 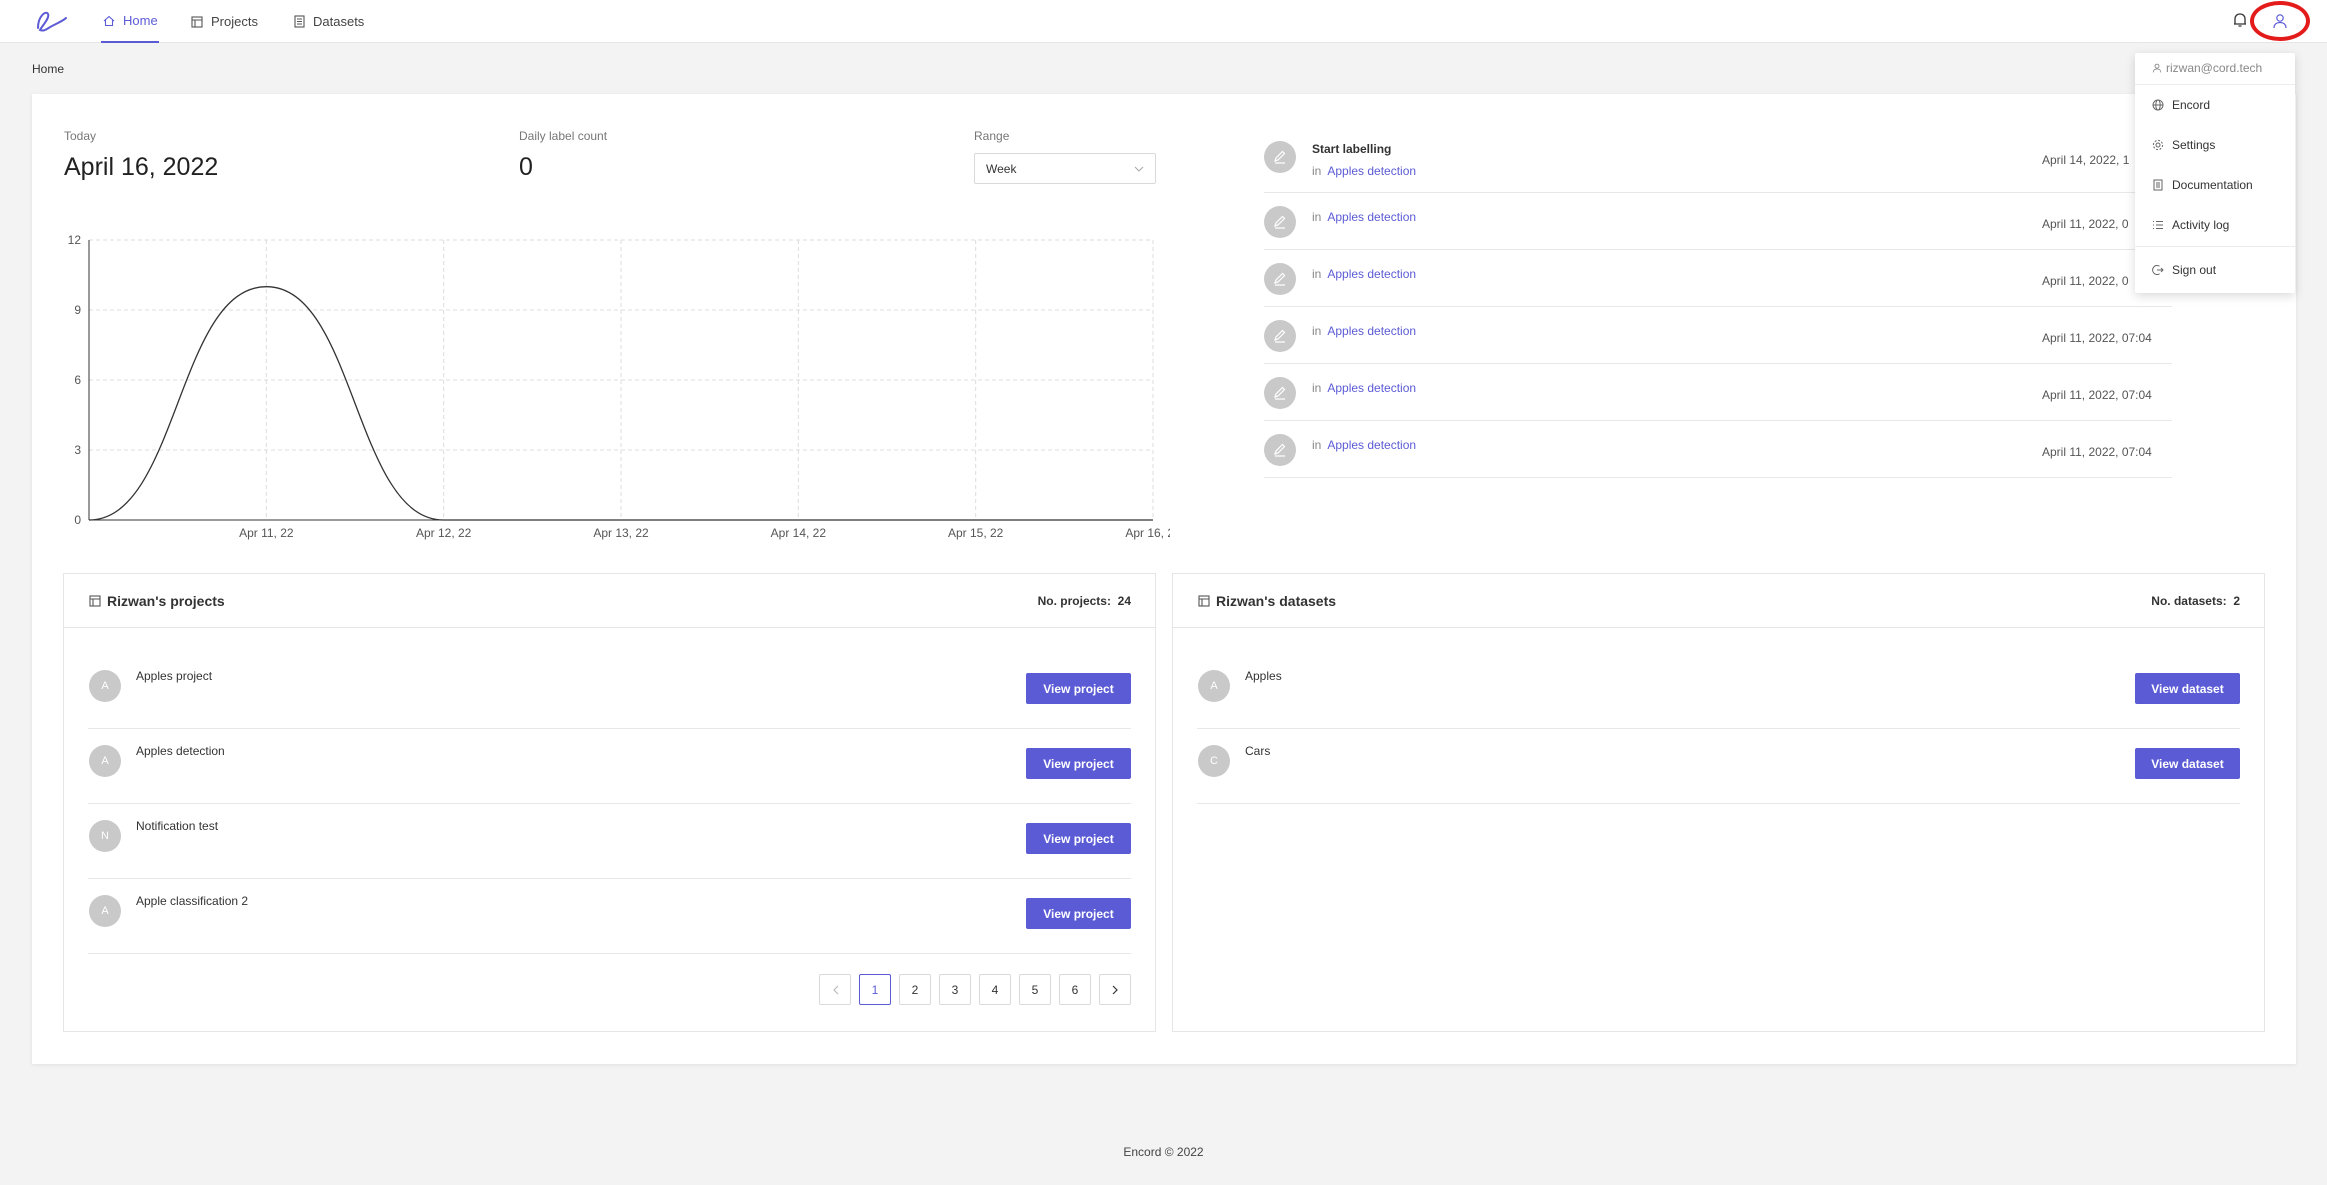 What do you see at coordinates (1115, 989) in the screenshot?
I see `next-page-button` at bounding box center [1115, 989].